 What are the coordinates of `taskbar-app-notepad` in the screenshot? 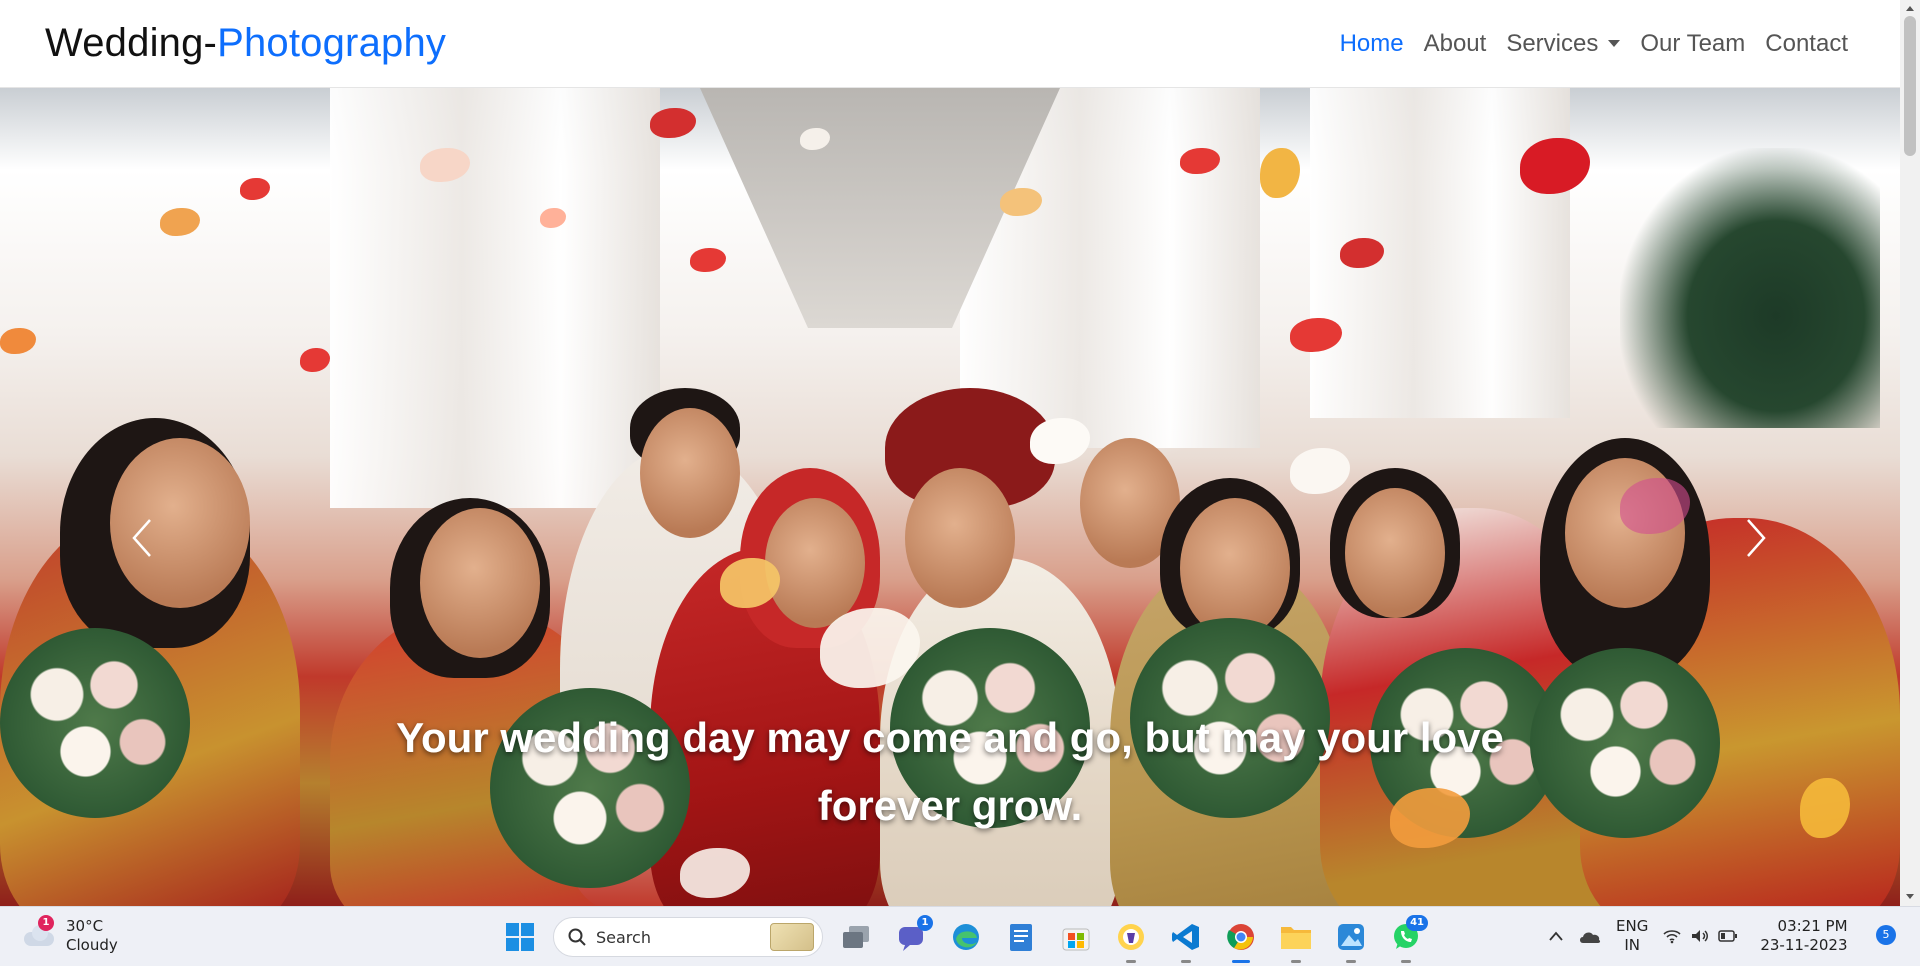 It's located at (1021, 937).